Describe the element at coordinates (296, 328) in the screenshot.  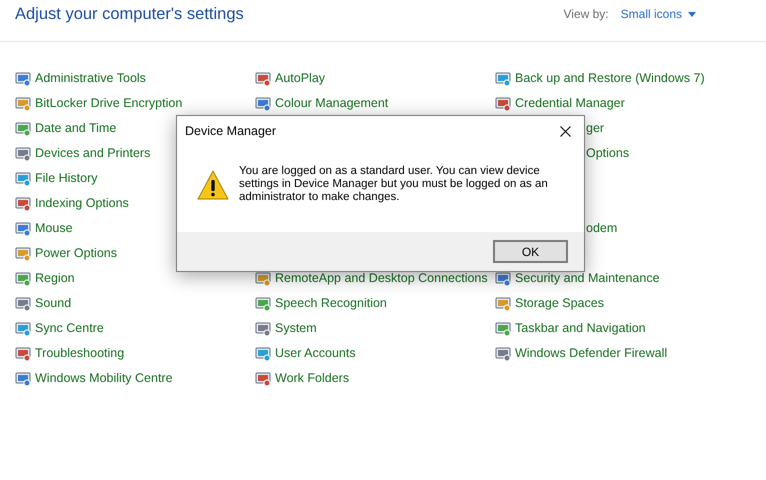
I see `applet-link: System` at that location.